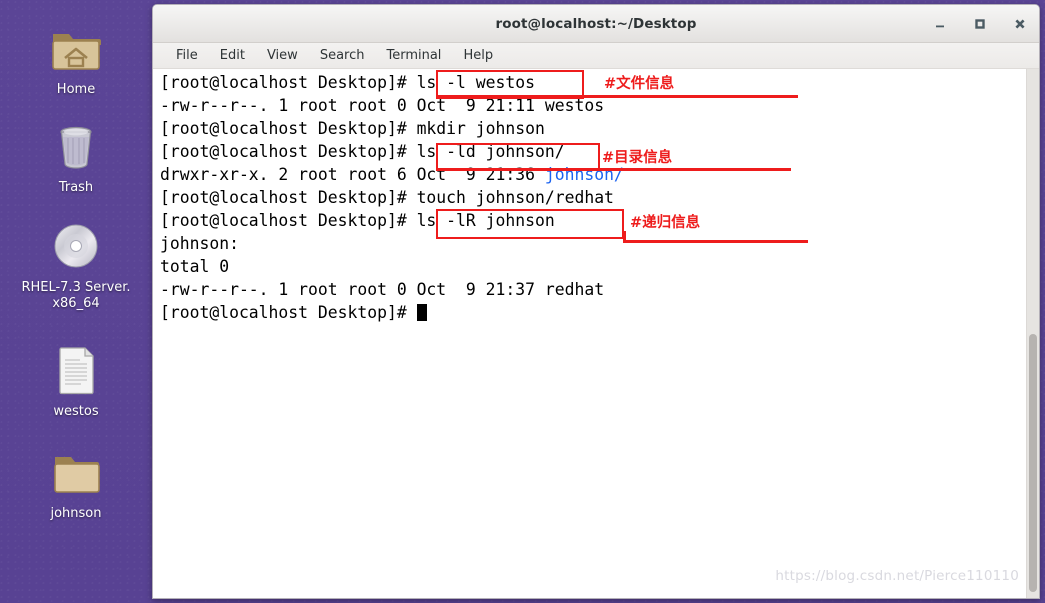 This screenshot has height=603, width=1045. Describe the element at coordinates (76, 295) in the screenshot. I see `desktop-icon-label: RHEL-7.3 Server. x86_64` at that location.